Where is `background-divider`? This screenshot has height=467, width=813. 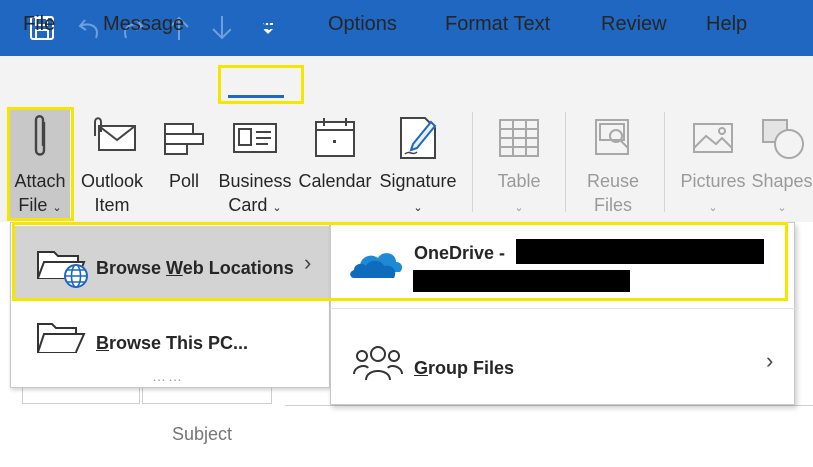 background-divider is located at coordinates (549, 405).